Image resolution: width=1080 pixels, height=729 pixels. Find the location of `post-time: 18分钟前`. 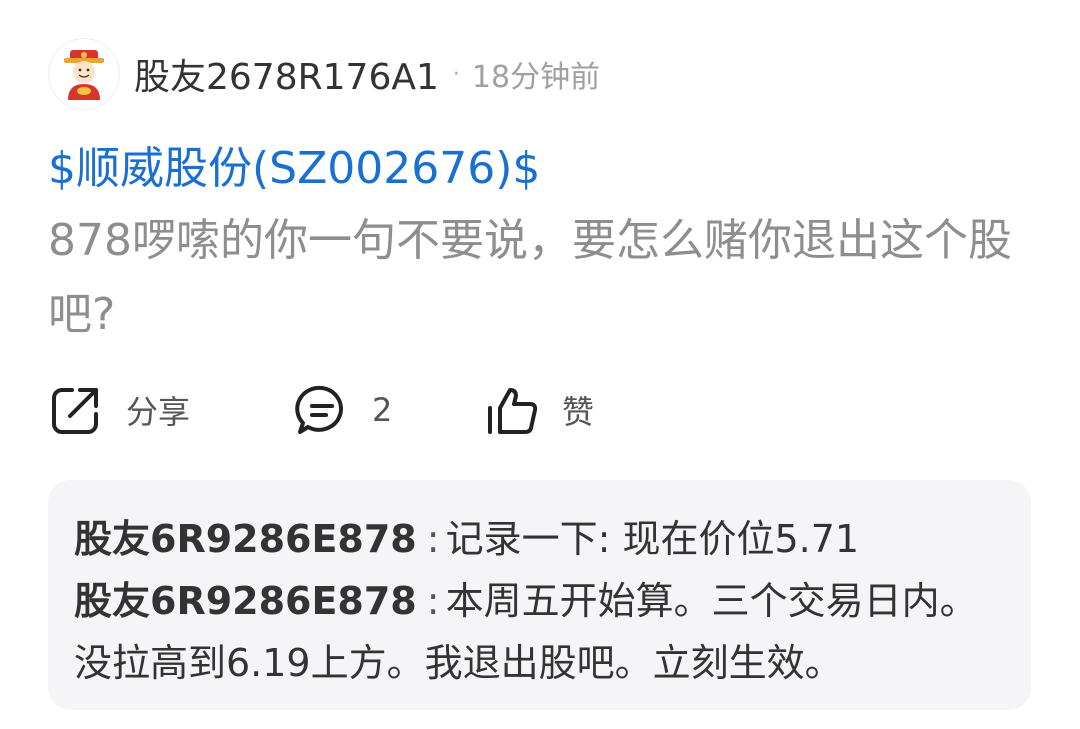

post-time: 18分钟前 is located at coordinates (536, 77).